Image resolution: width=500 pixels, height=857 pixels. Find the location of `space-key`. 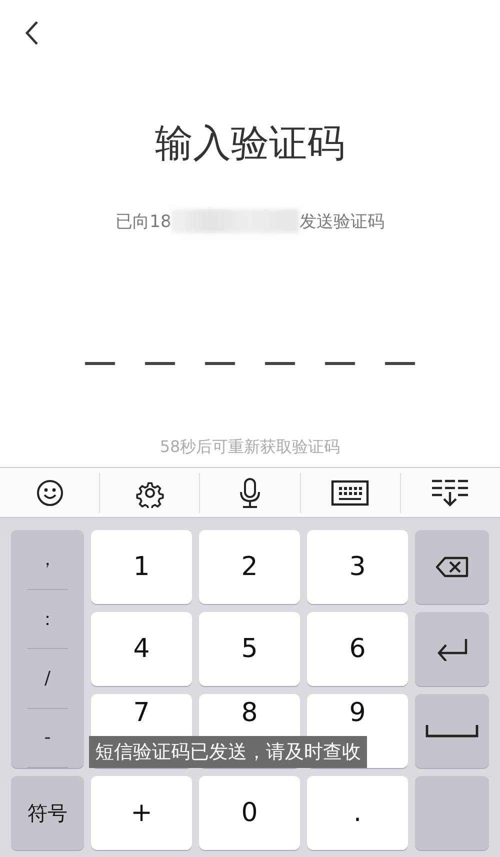

space-key is located at coordinates (452, 731).